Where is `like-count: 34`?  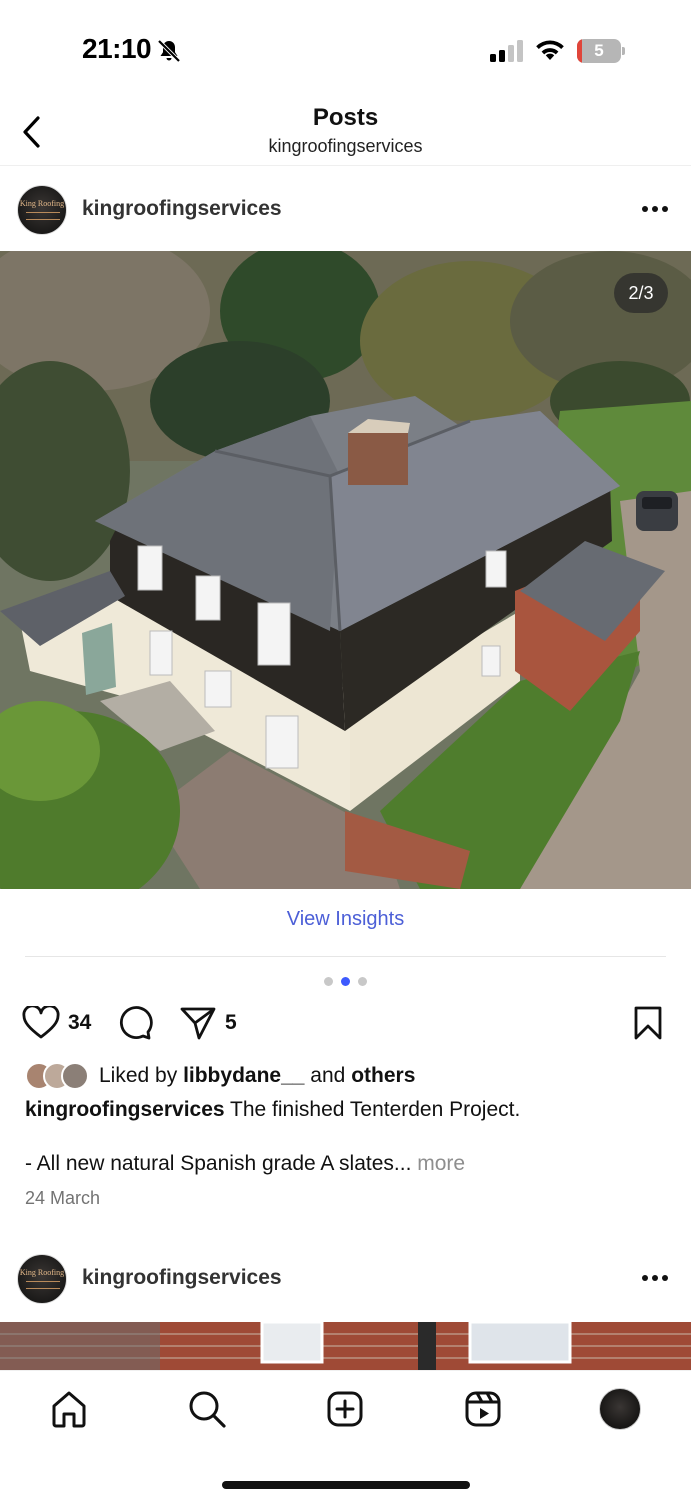 like-count: 34 is located at coordinates (80, 1022).